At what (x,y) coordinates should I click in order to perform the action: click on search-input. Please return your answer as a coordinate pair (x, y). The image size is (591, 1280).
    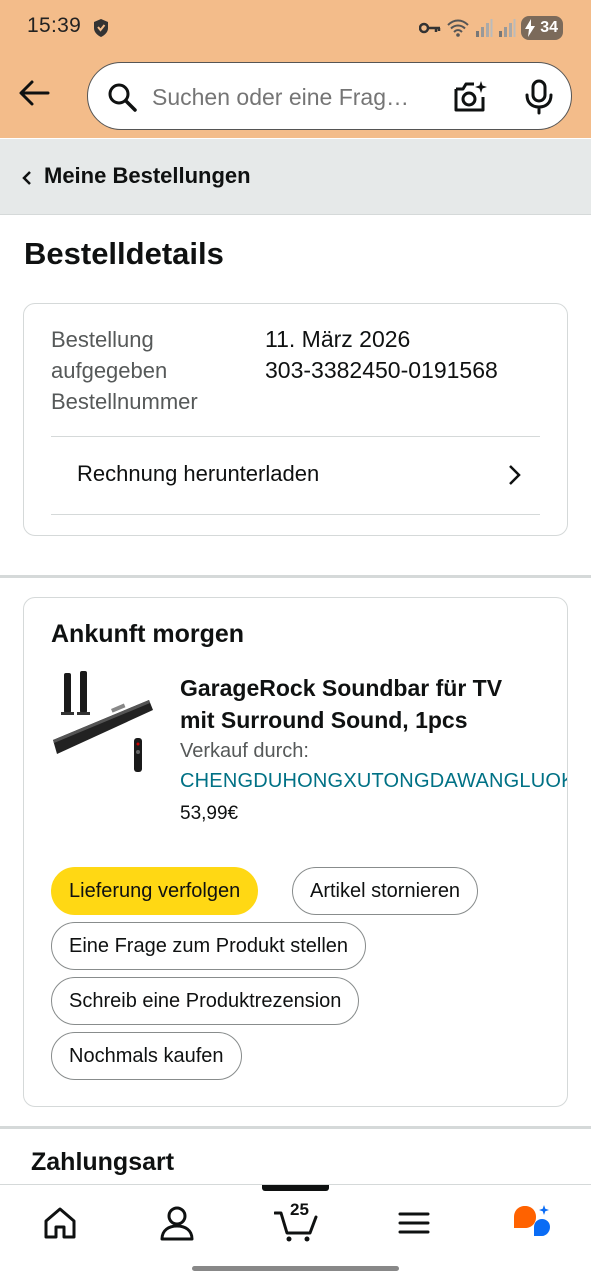
    Looking at the image, I should click on (294, 97).